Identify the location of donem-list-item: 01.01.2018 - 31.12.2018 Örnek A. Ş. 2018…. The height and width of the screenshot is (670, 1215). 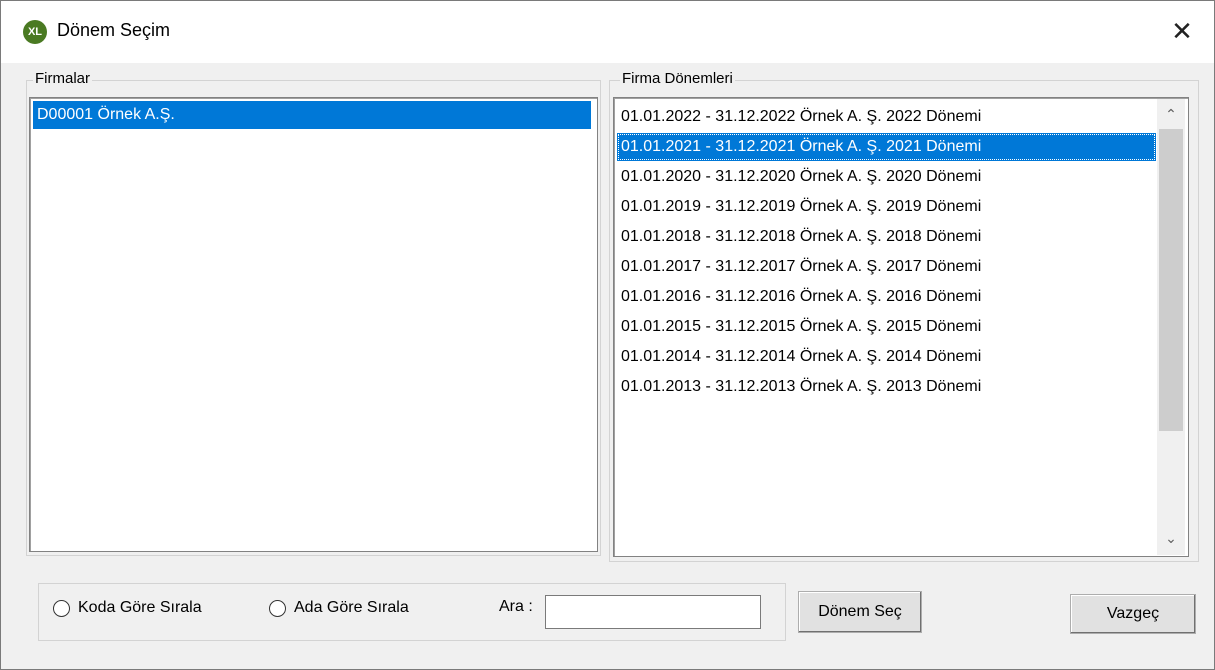
(886, 237).